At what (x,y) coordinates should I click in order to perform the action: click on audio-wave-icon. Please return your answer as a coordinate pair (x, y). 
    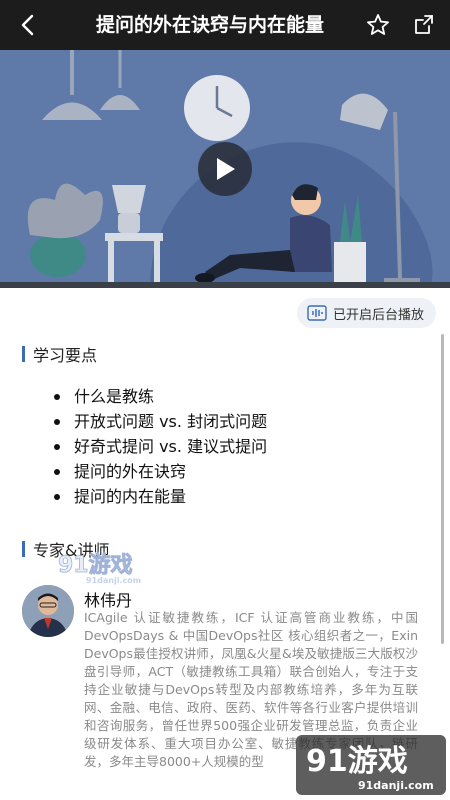
    Looking at the image, I should click on (317, 313).